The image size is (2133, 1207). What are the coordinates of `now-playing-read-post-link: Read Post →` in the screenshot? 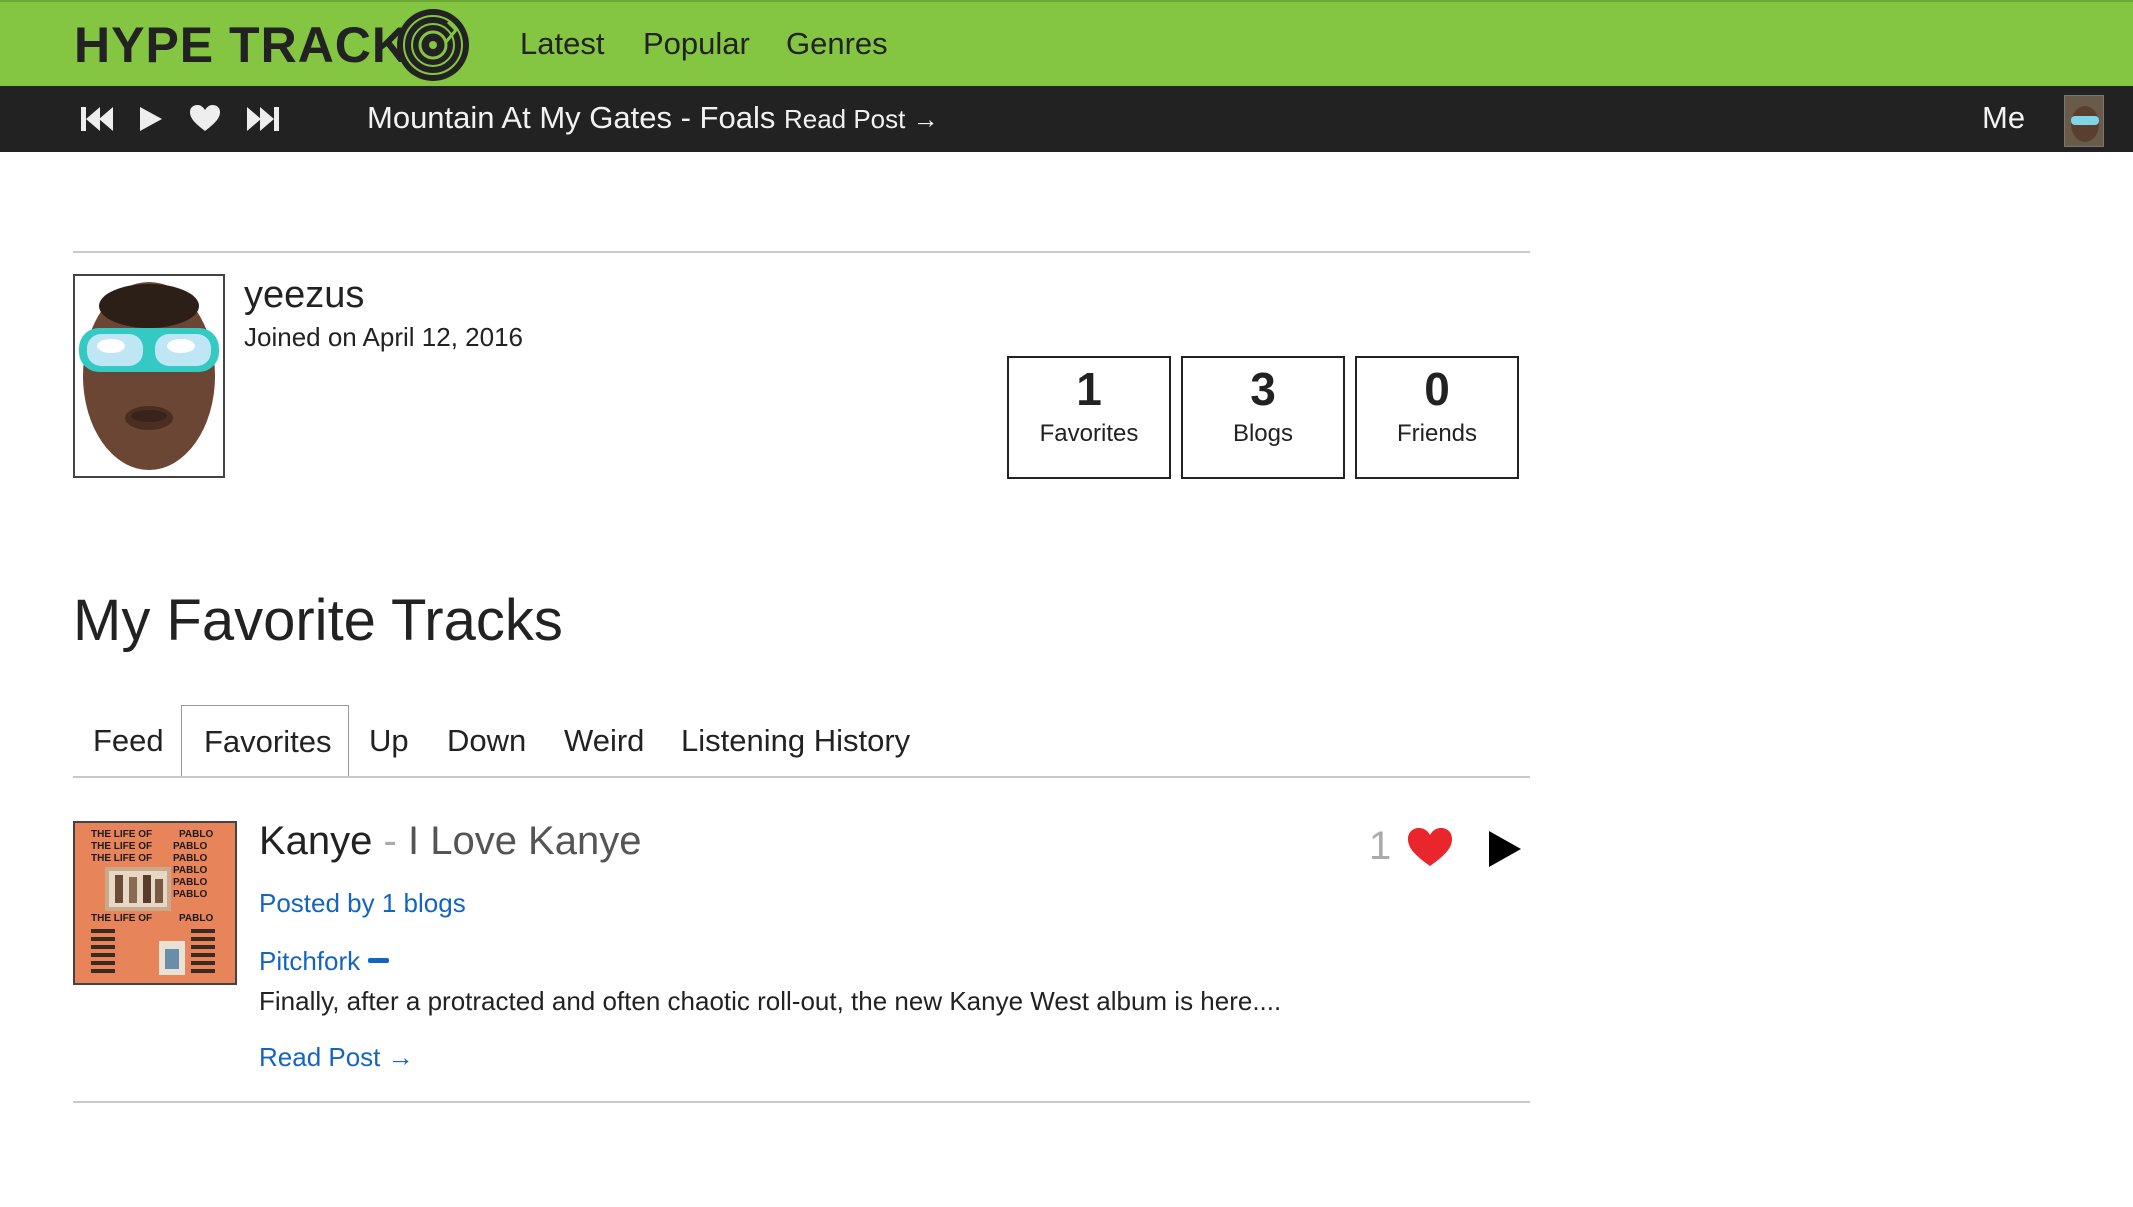 It's located at (861, 119).